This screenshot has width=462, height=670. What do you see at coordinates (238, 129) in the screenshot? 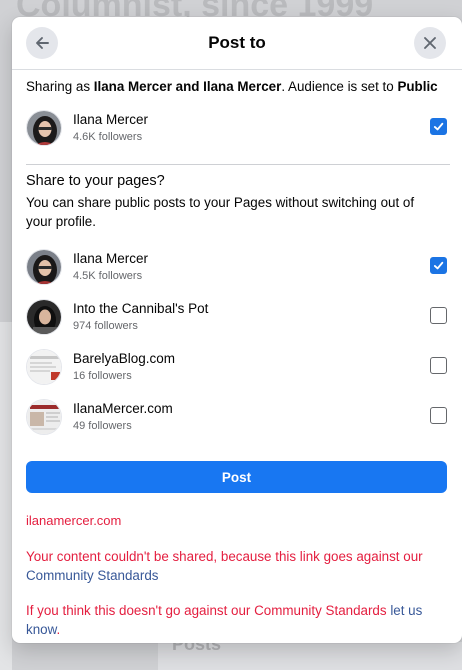
I see `profile-row: Ilana Mercer 4.6K followers` at bounding box center [238, 129].